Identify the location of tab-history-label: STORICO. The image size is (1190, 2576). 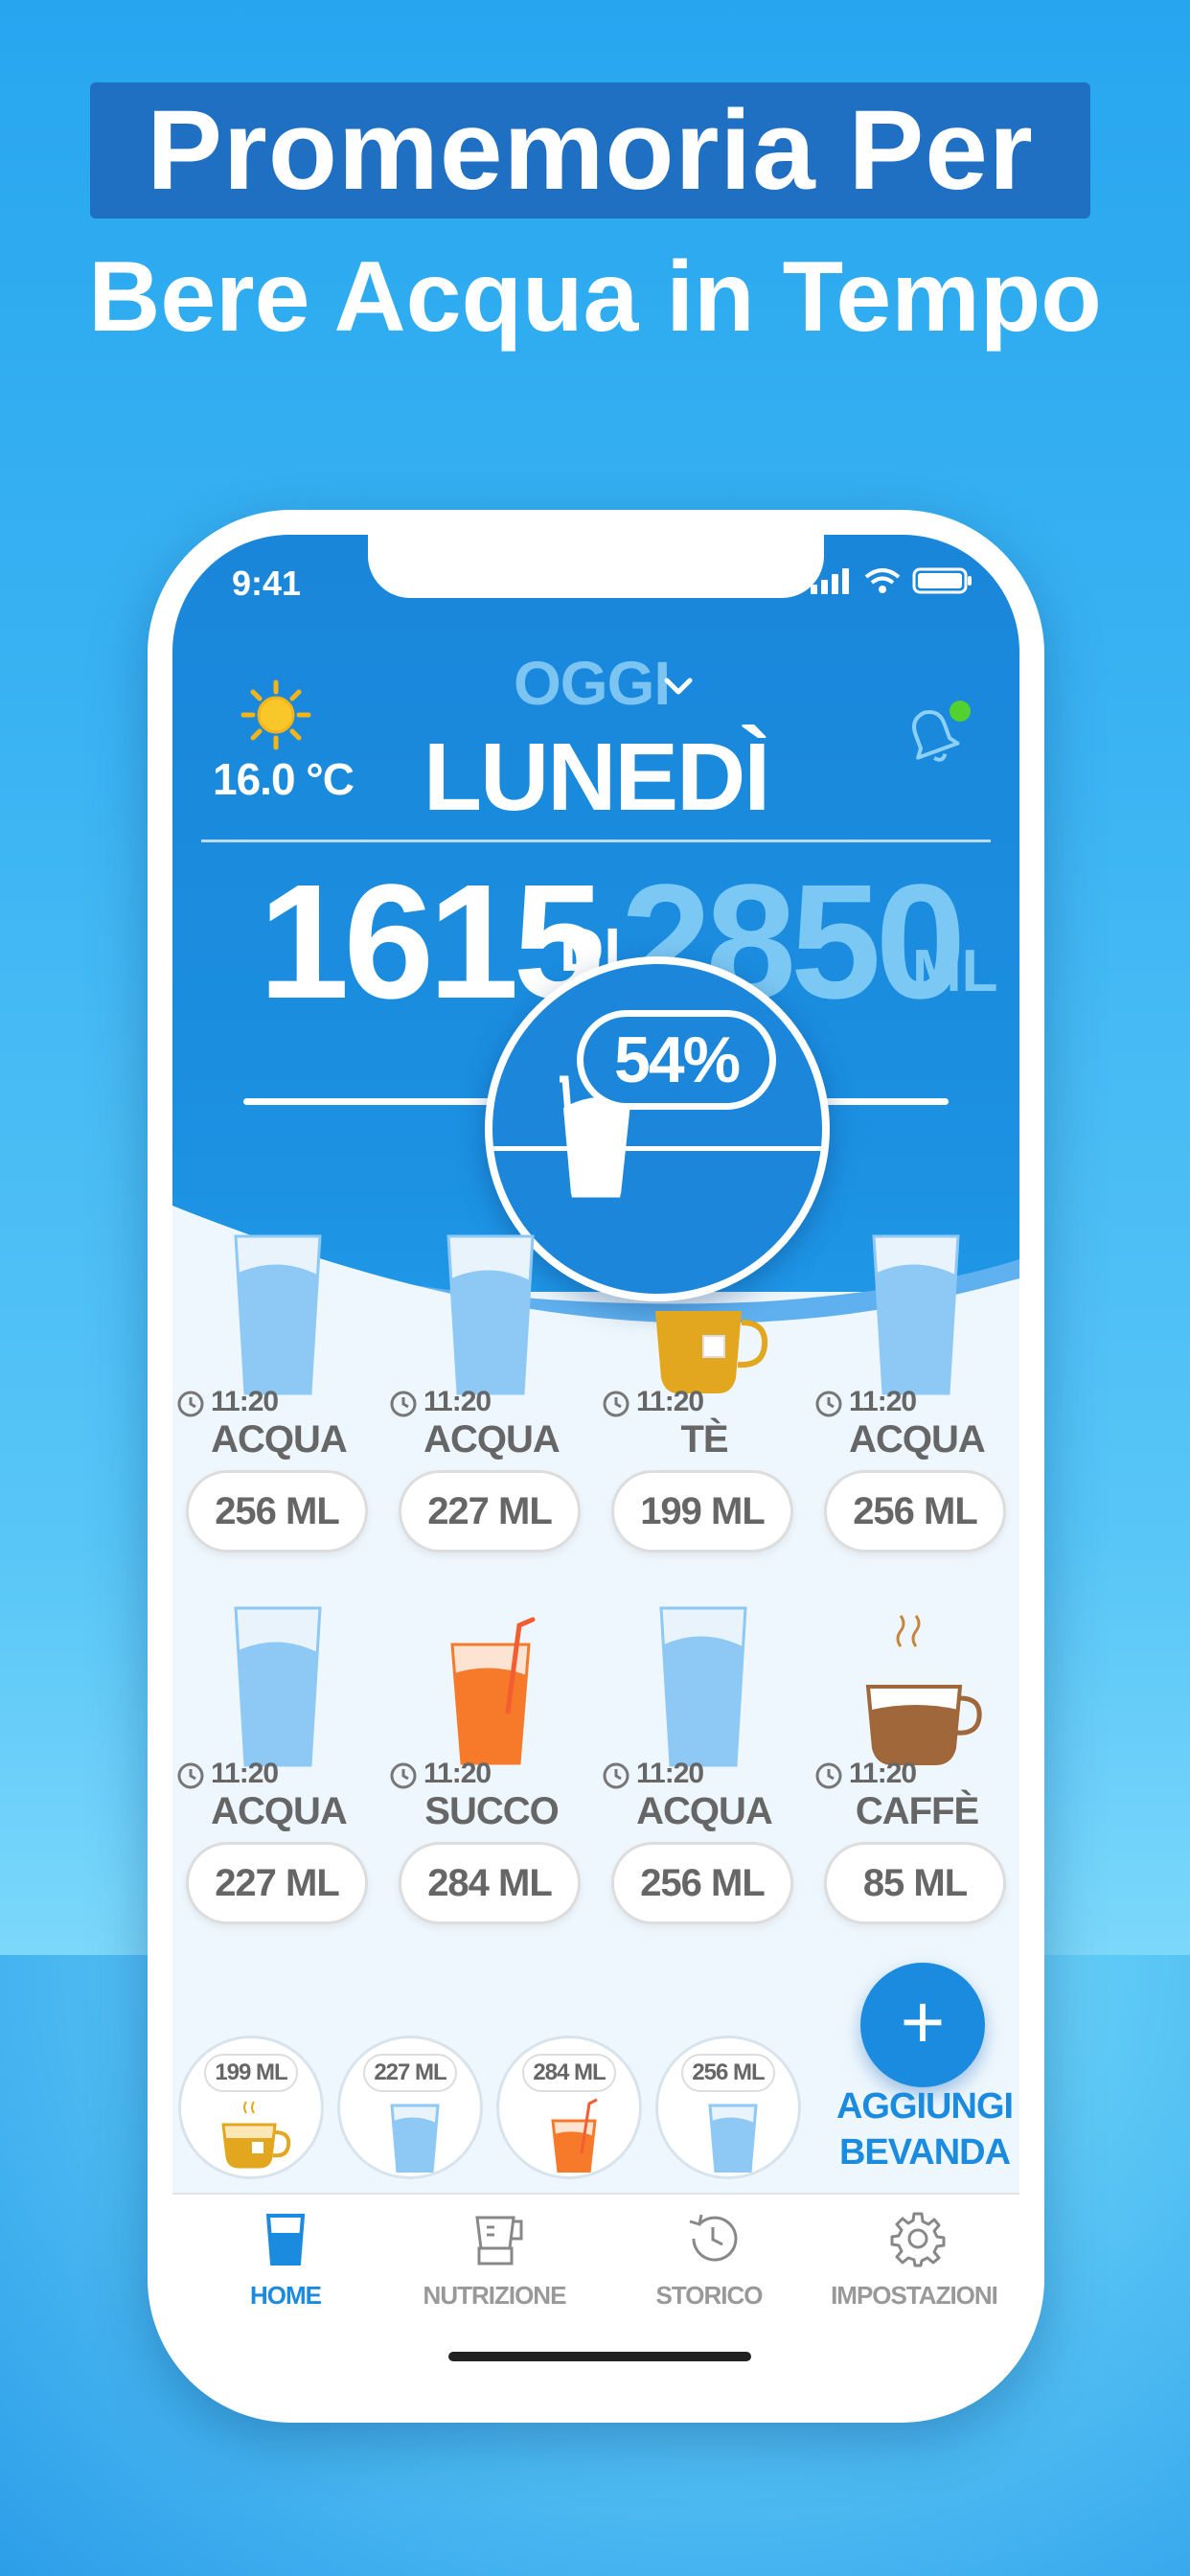
(710, 2295).